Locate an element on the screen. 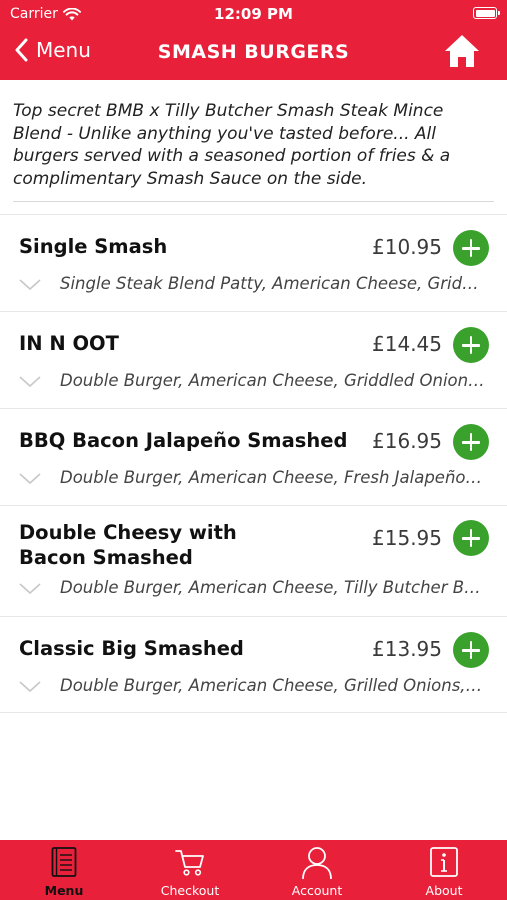 The width and height of the screenshot is (507, 900). tab-about: About is located at coordinates (444, 870).